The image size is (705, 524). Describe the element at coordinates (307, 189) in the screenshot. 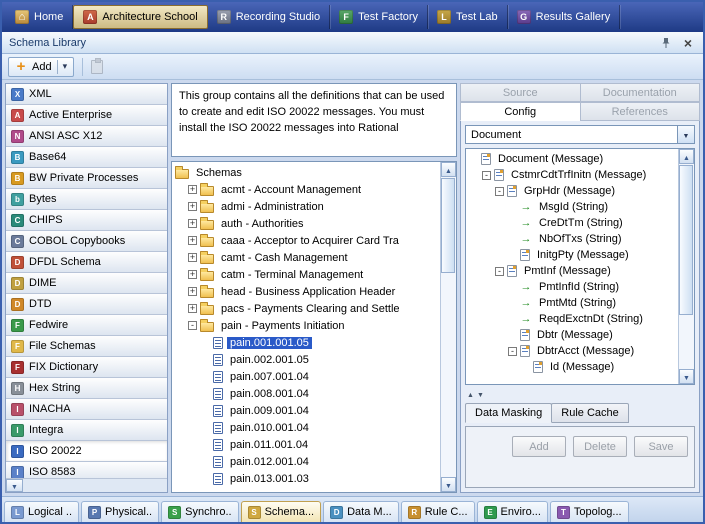

I see `tree-row: acmt - Account Management` at that location.